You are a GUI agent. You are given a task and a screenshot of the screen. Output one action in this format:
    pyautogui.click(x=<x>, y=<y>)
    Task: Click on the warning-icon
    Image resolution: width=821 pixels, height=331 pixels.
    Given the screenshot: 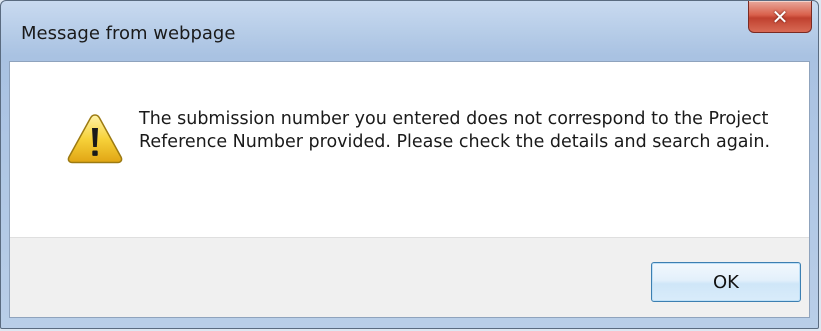 What is the action you would take?
    pyautogui.click(x=95, y=139)
    